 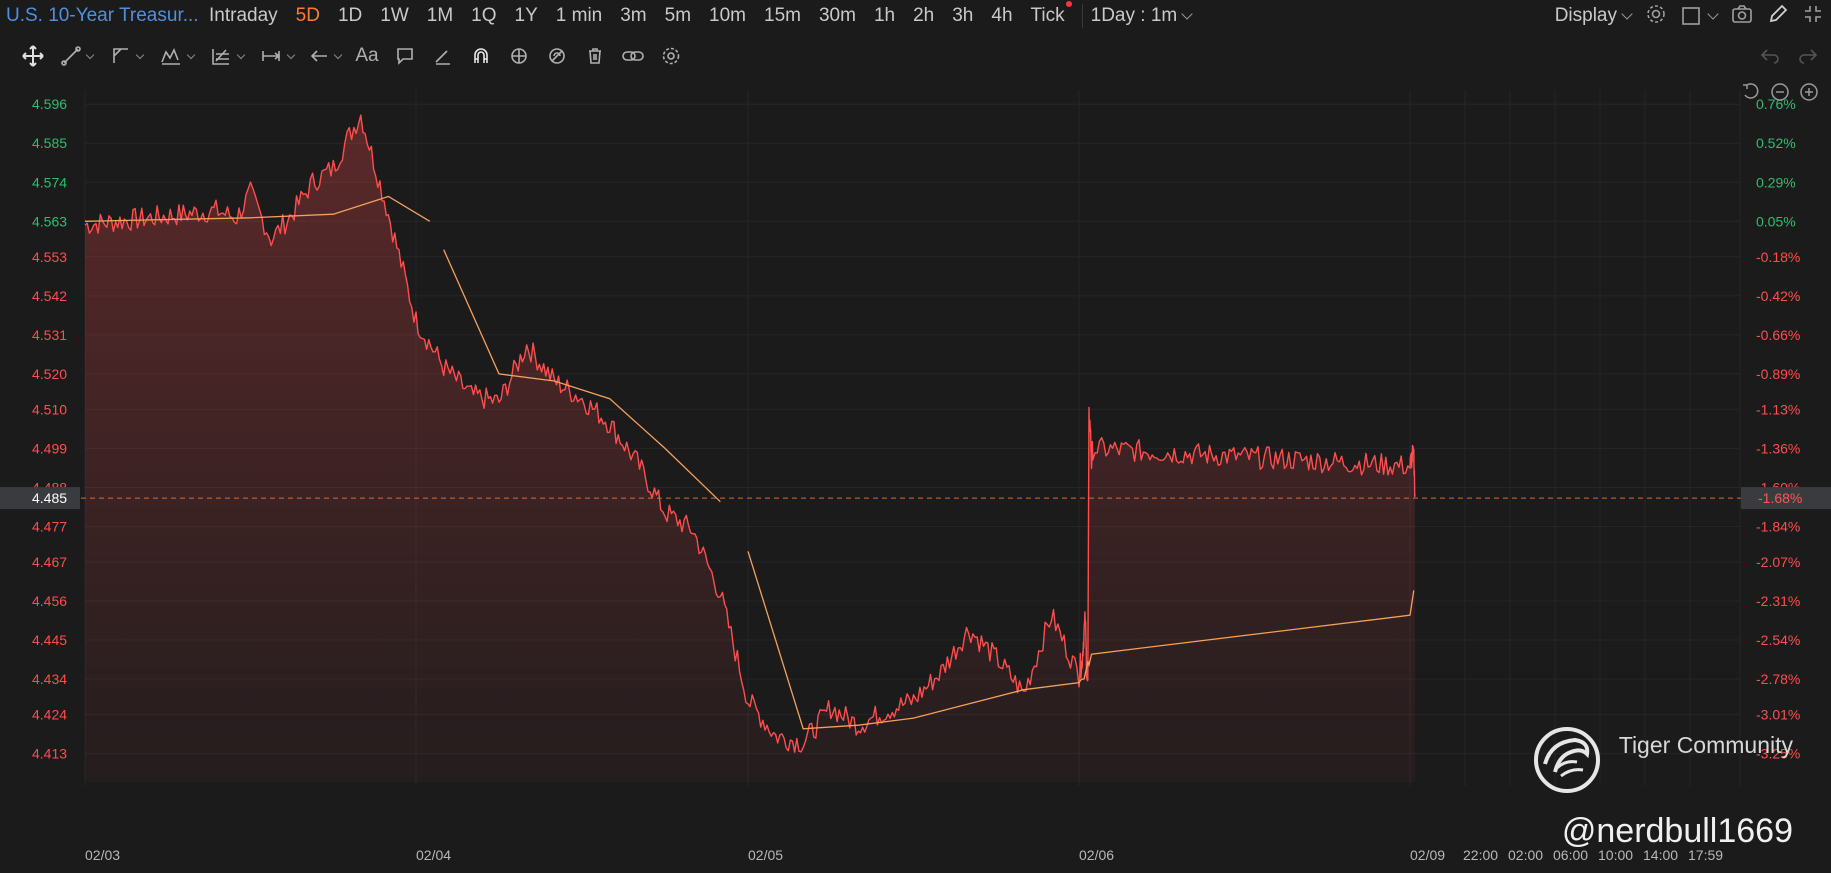 I want to click on shape-tool, so click(x=127, y=56).